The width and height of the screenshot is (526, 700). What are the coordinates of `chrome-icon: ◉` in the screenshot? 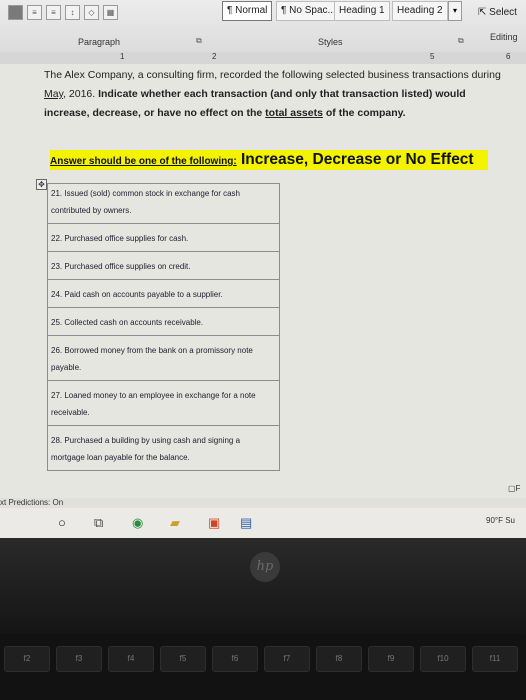 It's located at (137, 523).